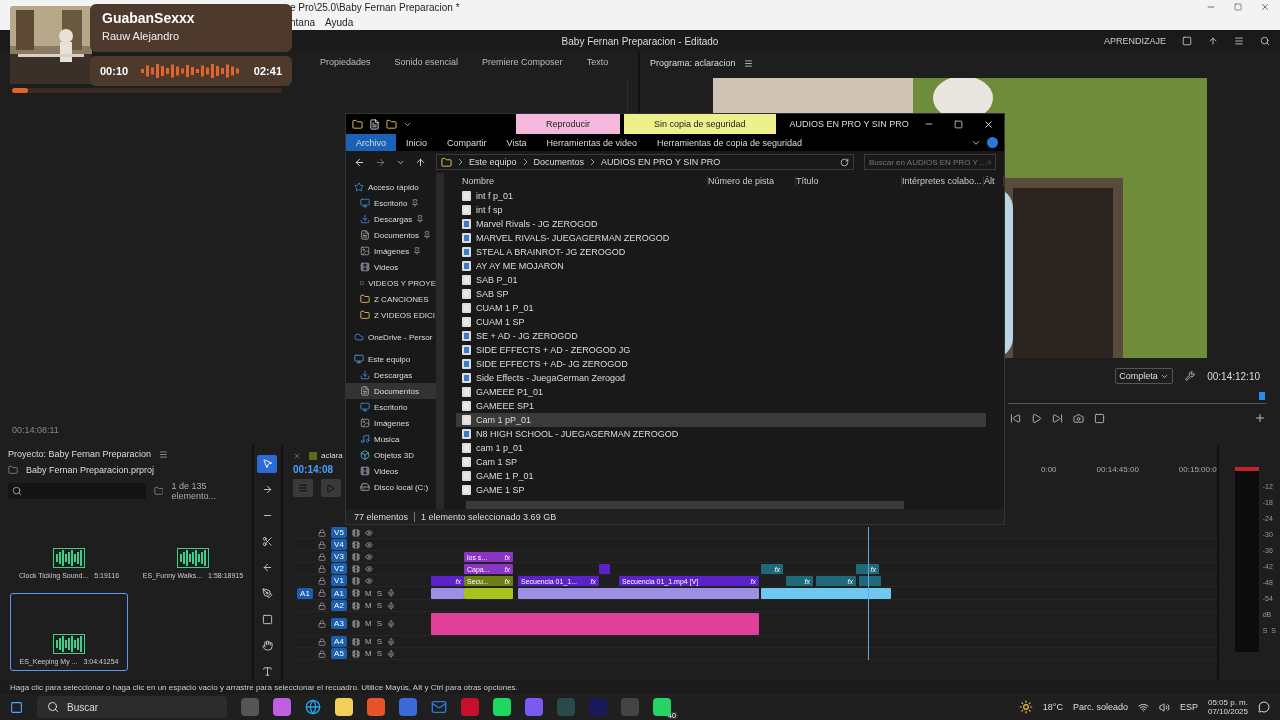 The image size is (1280, 720). I want to click on column-header: Nombre, so click(585, 181).